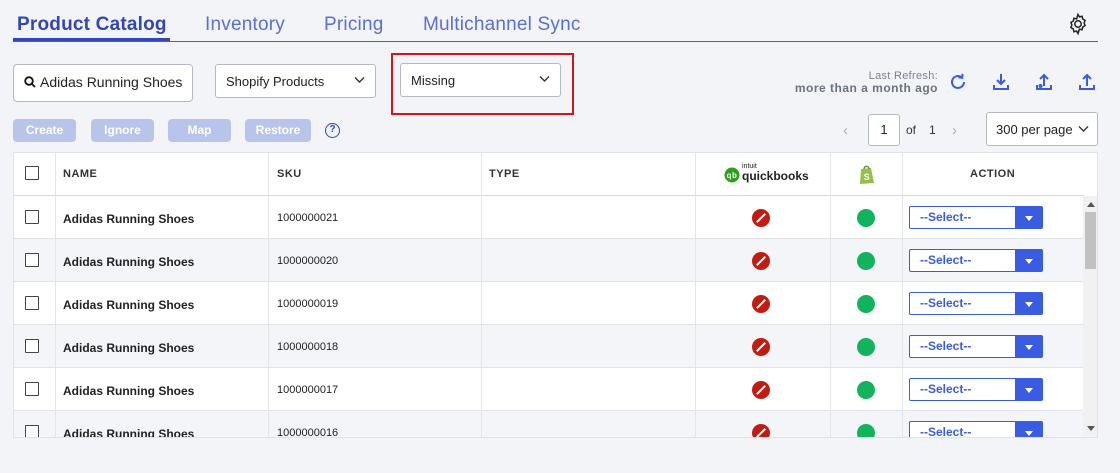 The image size is (1120, 473). I want to click on product-sku: 1000000017, so click(308, 390).